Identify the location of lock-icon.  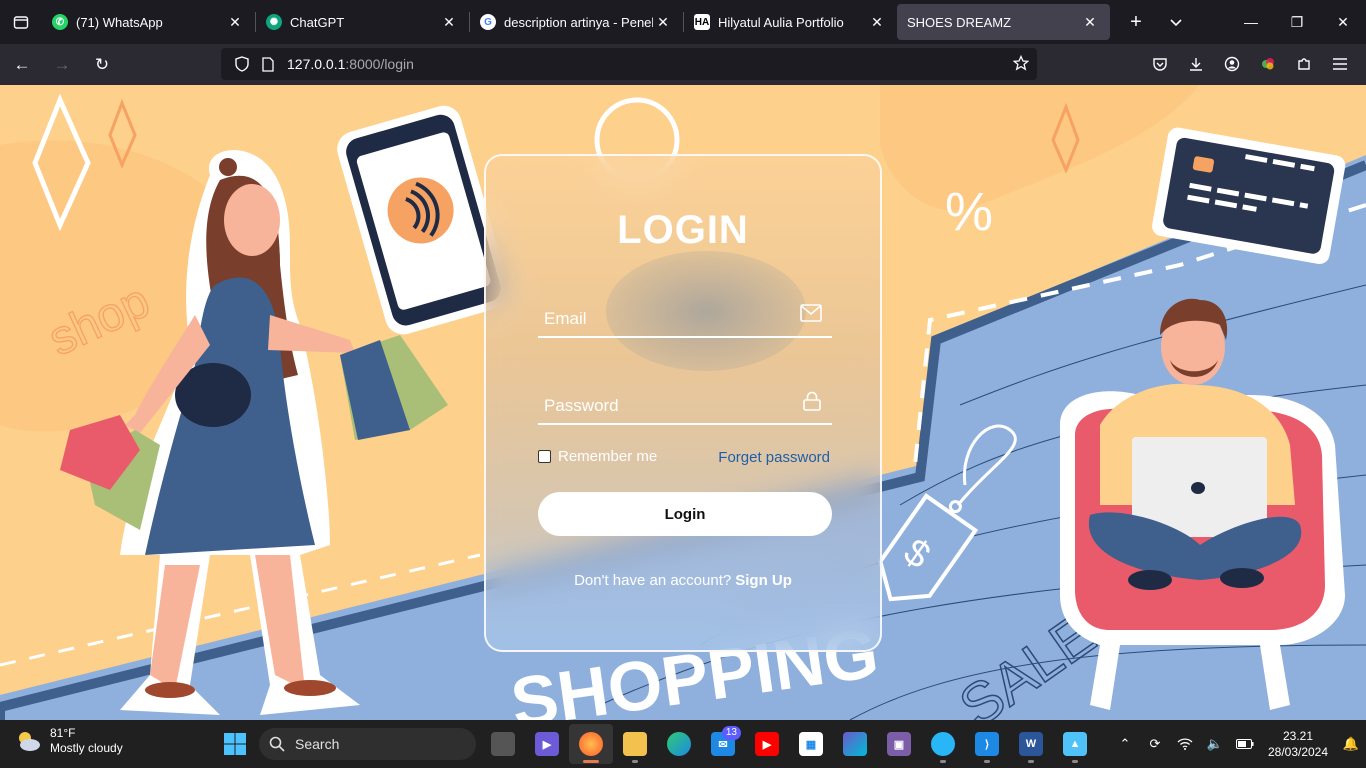
(812, 403).